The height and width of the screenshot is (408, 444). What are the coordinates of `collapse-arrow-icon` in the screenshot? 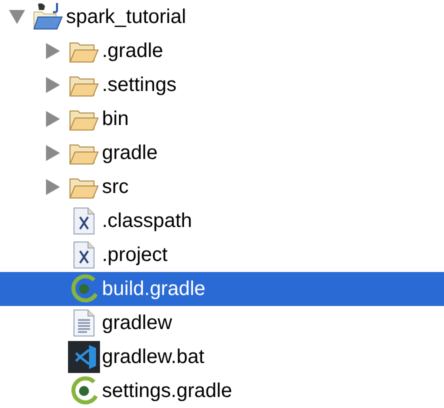 It's located at (17, 17).